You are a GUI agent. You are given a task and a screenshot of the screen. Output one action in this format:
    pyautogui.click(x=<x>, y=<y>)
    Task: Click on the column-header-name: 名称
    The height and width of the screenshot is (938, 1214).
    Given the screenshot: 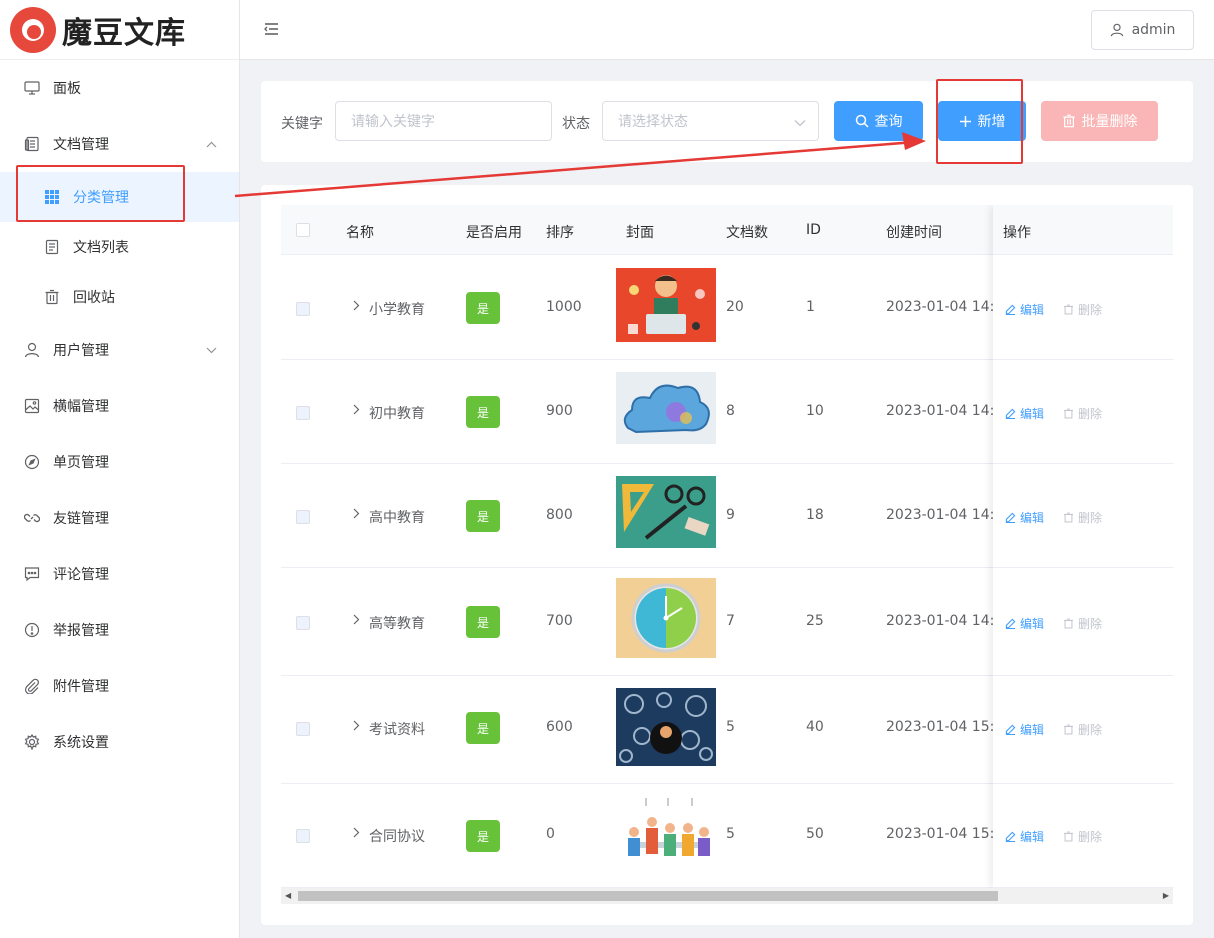 What is the action you would take?
    pyautogui.click(x=360, y=233)
    